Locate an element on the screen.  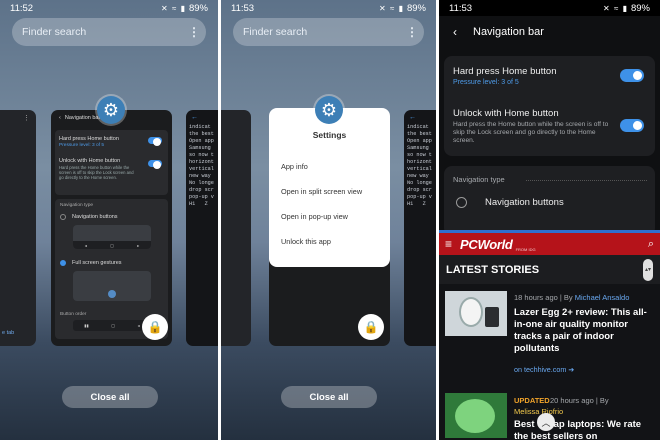
search-placeholder: Finder search is located at coordinates (275, 32).